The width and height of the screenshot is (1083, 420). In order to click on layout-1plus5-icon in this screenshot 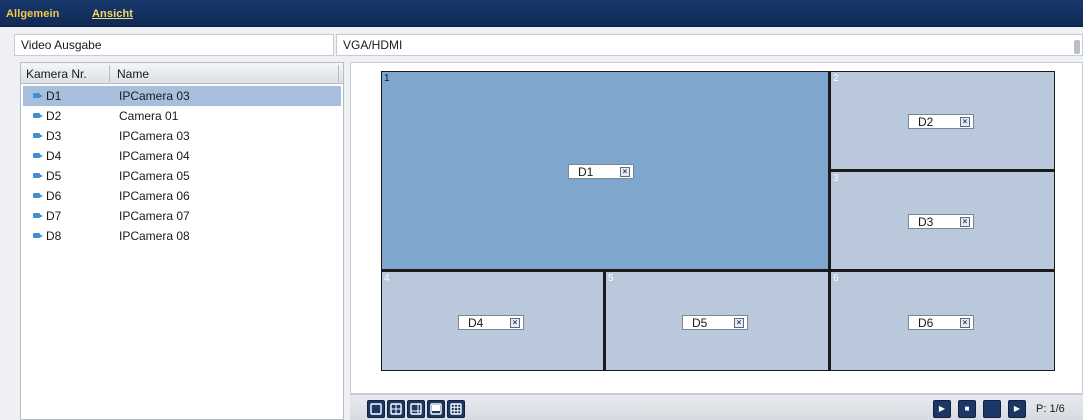, I will do `click(416, 409)`.